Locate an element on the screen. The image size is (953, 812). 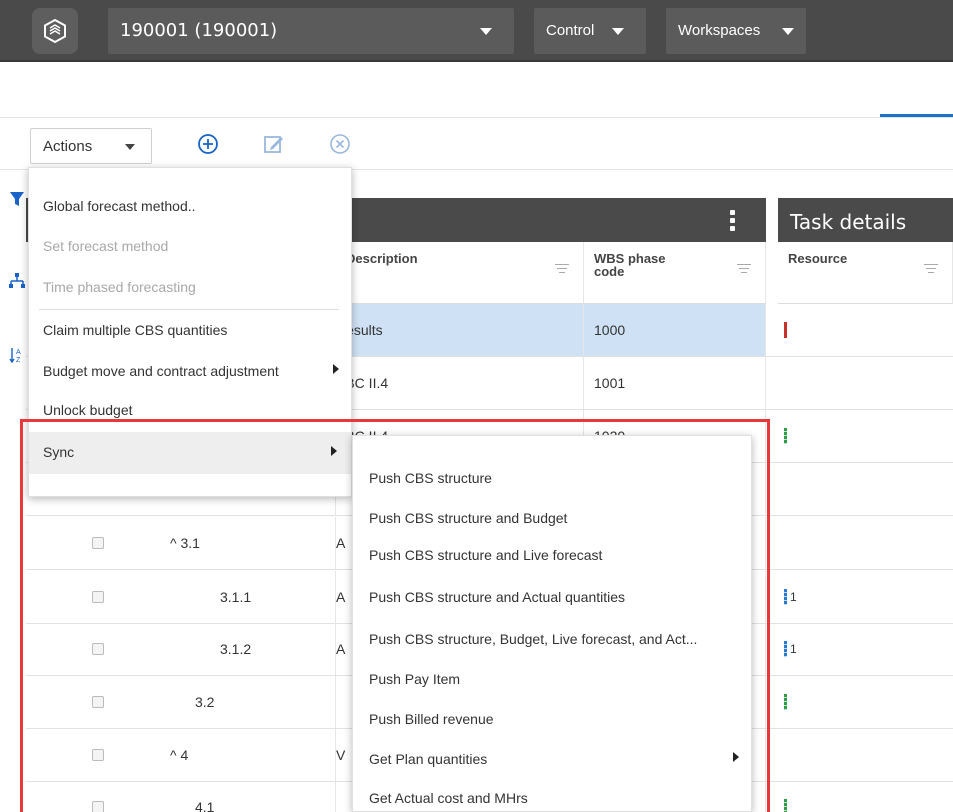
sort-az-icon: A Z is located at coordinates (17, 355).